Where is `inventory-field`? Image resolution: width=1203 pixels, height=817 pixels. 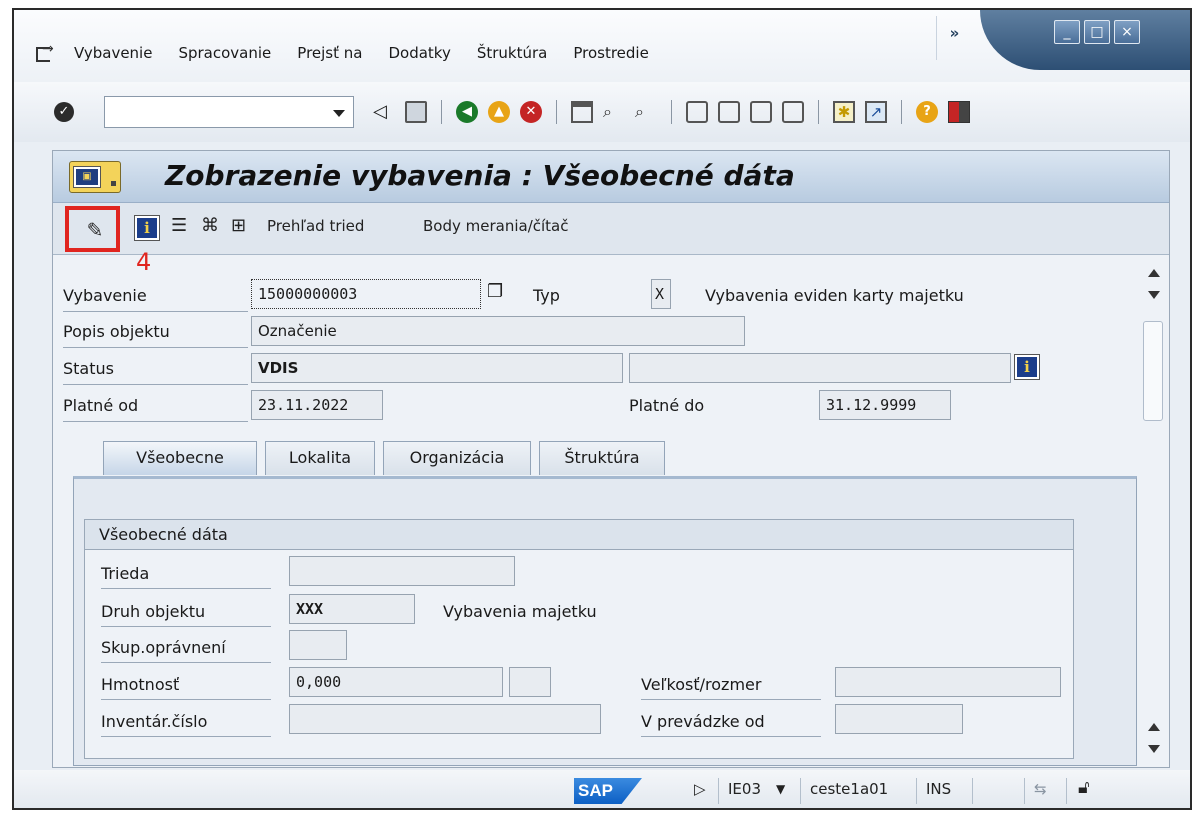 inventory-field is located at coordinates (445, 719).